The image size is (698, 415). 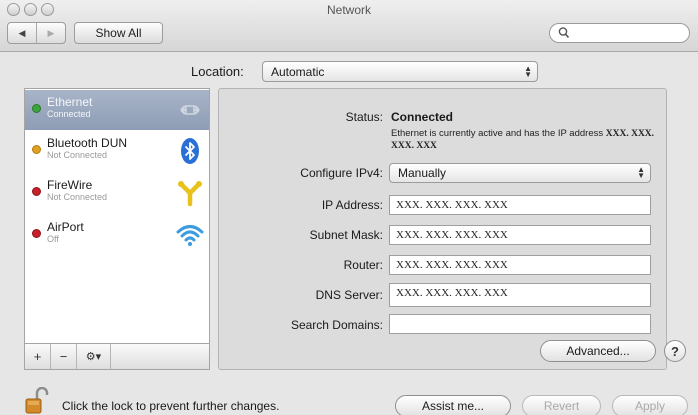 I want to click on service-item-firewire: FireWire Not Connected, so click(x=117, y=193).